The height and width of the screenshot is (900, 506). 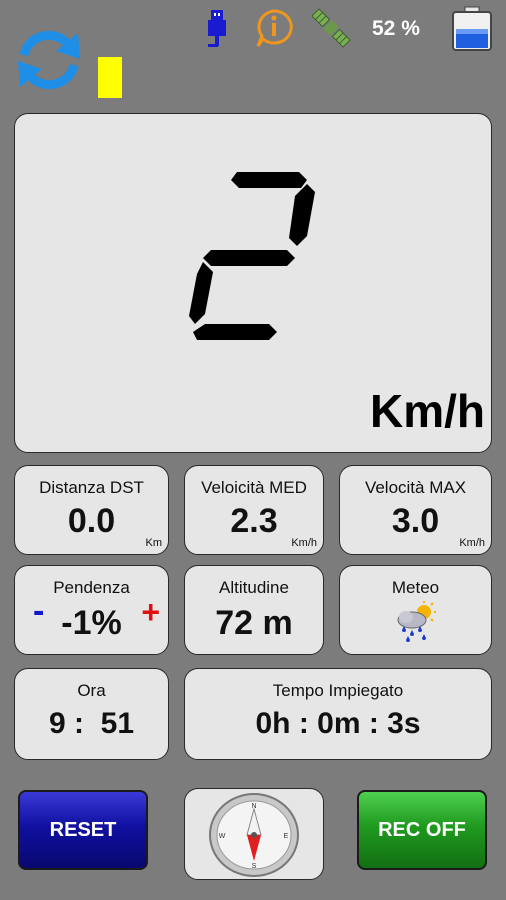 I want to click on distance-value: 0.0, so click(x=91, y=521).